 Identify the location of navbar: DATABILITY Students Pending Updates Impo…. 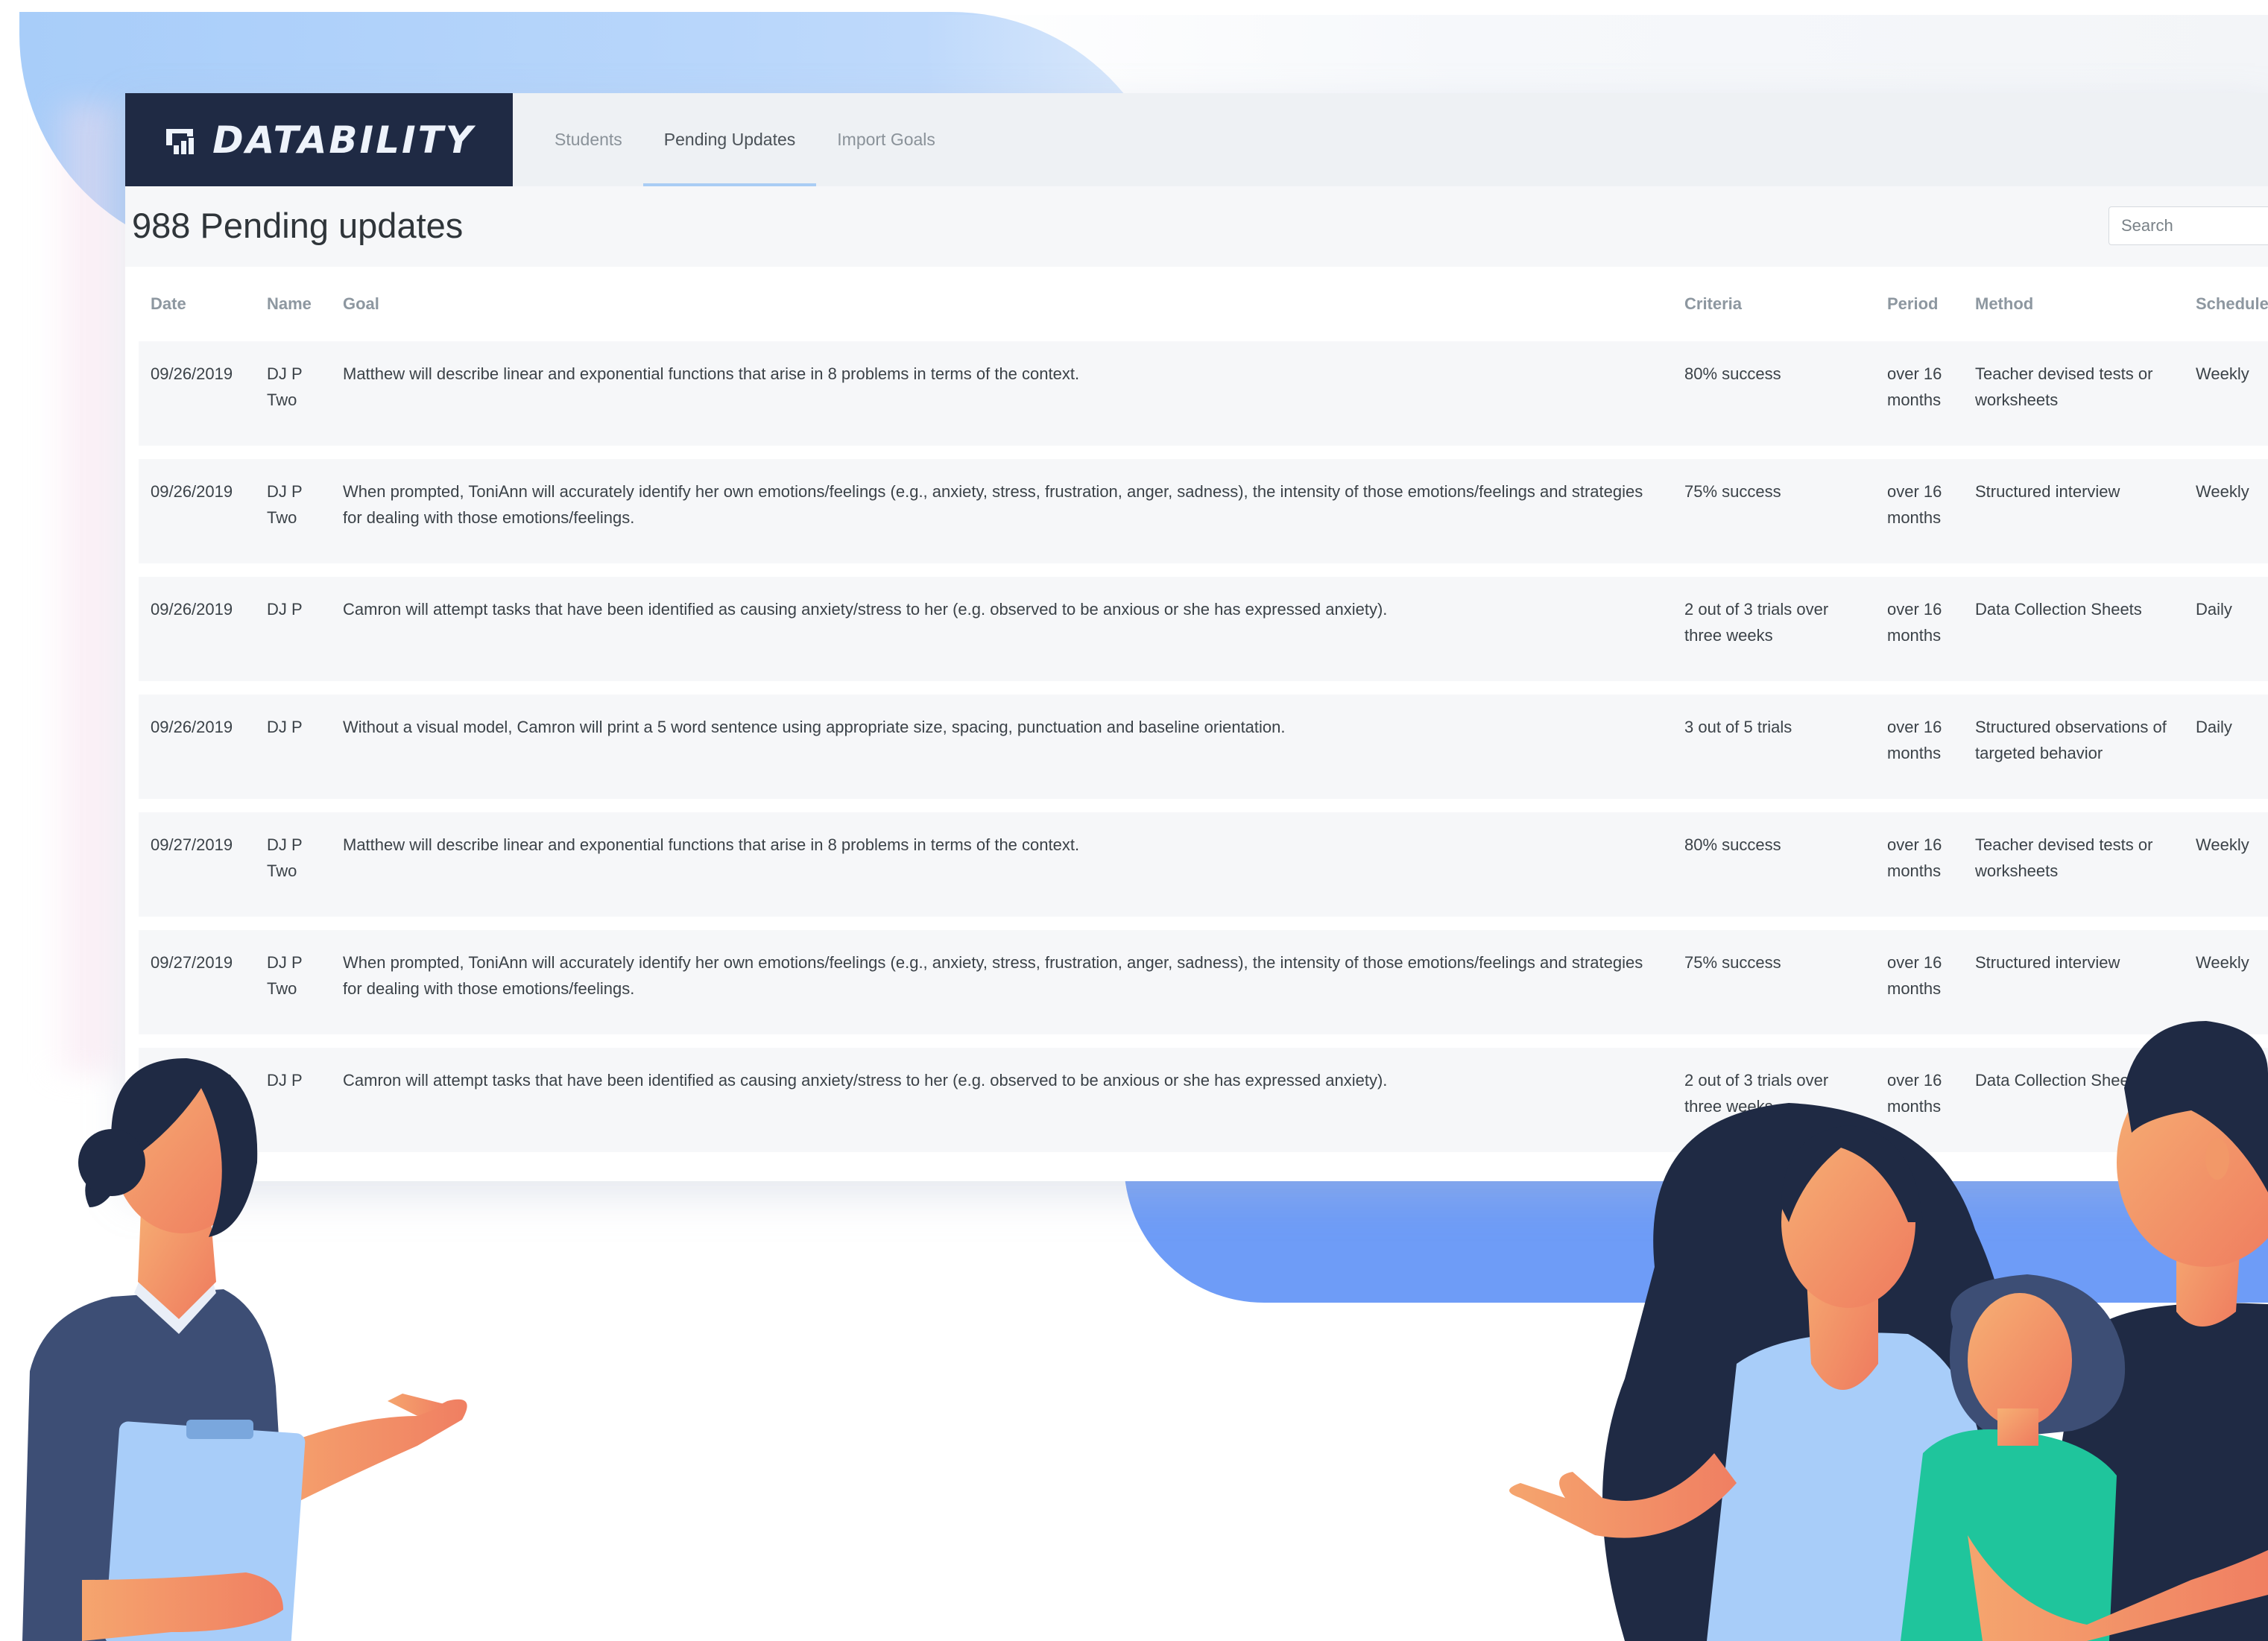
(1196, 139).